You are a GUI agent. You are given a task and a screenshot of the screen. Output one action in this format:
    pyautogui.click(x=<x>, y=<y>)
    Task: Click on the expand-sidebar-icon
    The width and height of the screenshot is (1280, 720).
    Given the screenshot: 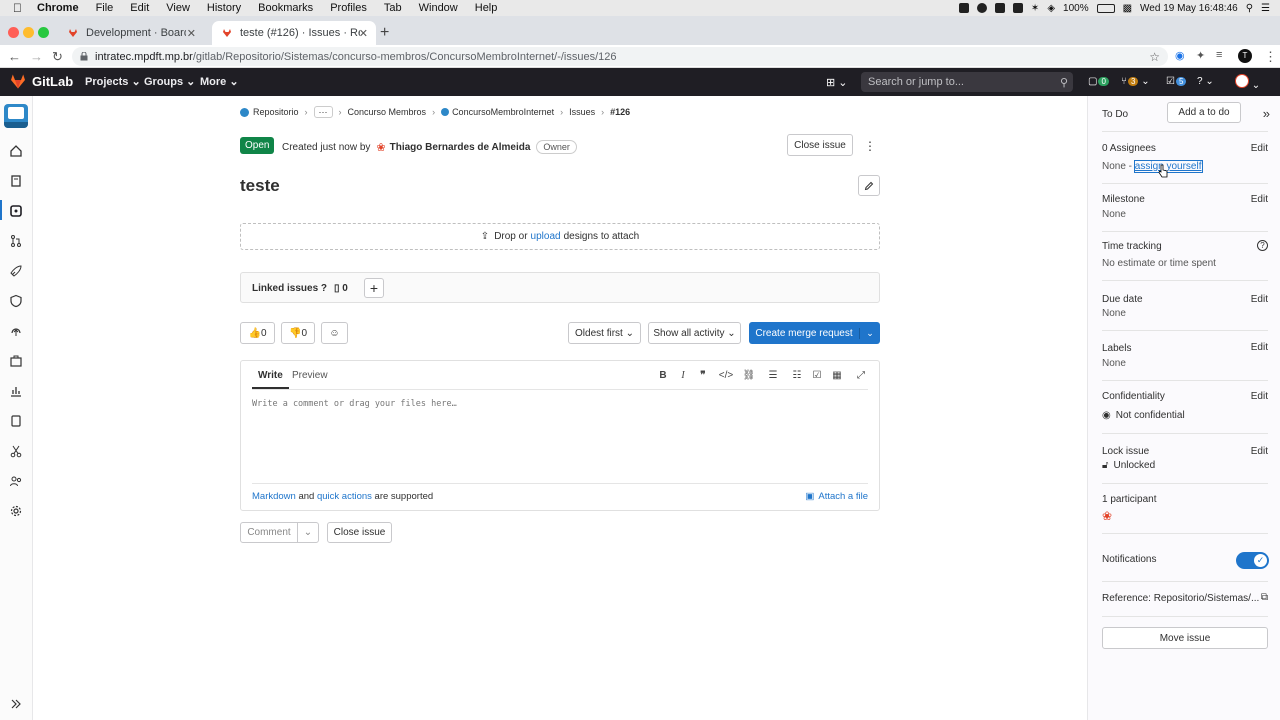 What is the action you would take?
    pyautogui.click(x=16, y=704)
    